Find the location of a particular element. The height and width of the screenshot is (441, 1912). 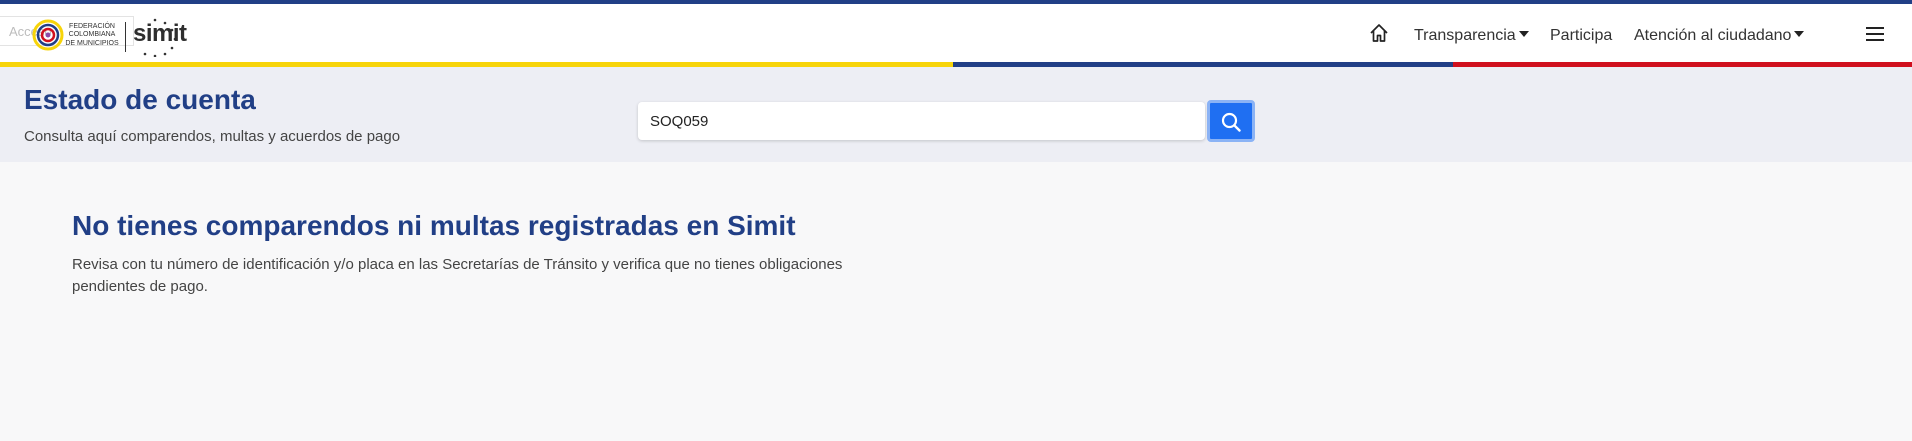

fcm-logo-text: FEDERACIÓN COLOMBIANA DE MUNICIPIOS is located at coordinates (92, 35).